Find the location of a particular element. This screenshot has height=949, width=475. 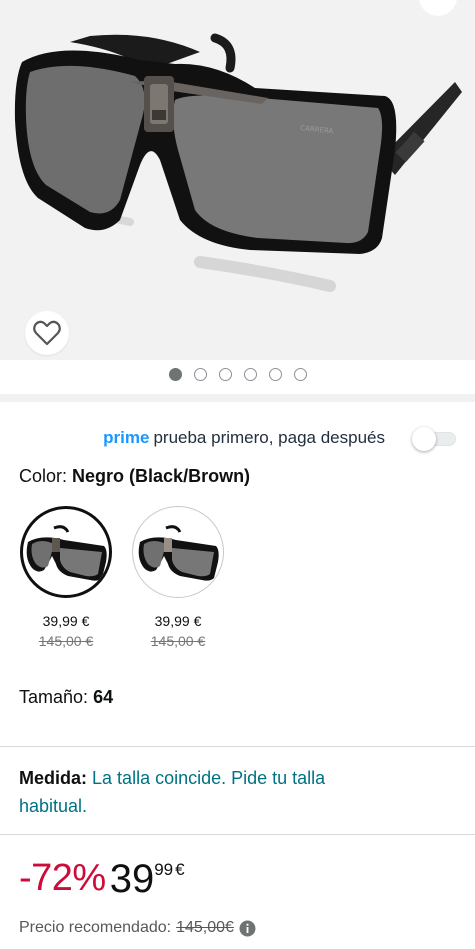

color-value: Negro (Black/Brown) is located at coordinates (161, 476).